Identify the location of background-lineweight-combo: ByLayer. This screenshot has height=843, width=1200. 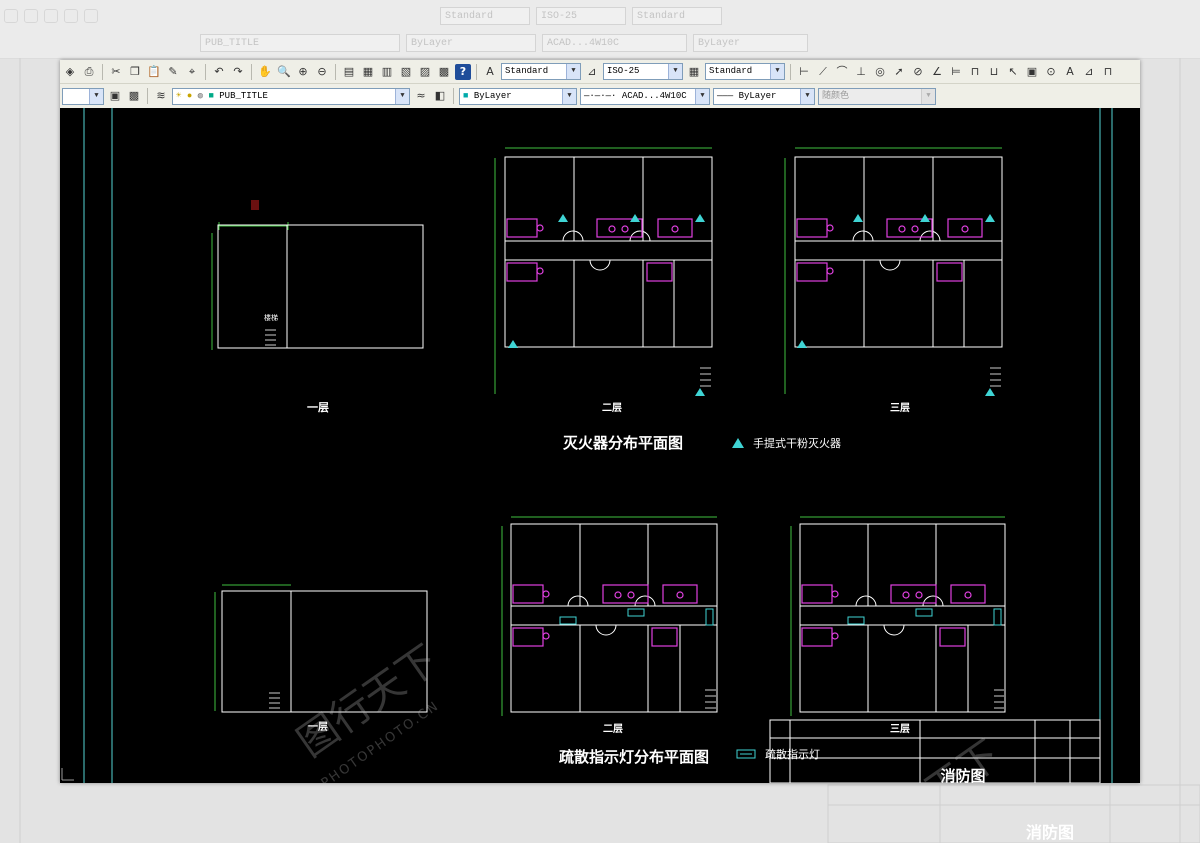
(750, 43).